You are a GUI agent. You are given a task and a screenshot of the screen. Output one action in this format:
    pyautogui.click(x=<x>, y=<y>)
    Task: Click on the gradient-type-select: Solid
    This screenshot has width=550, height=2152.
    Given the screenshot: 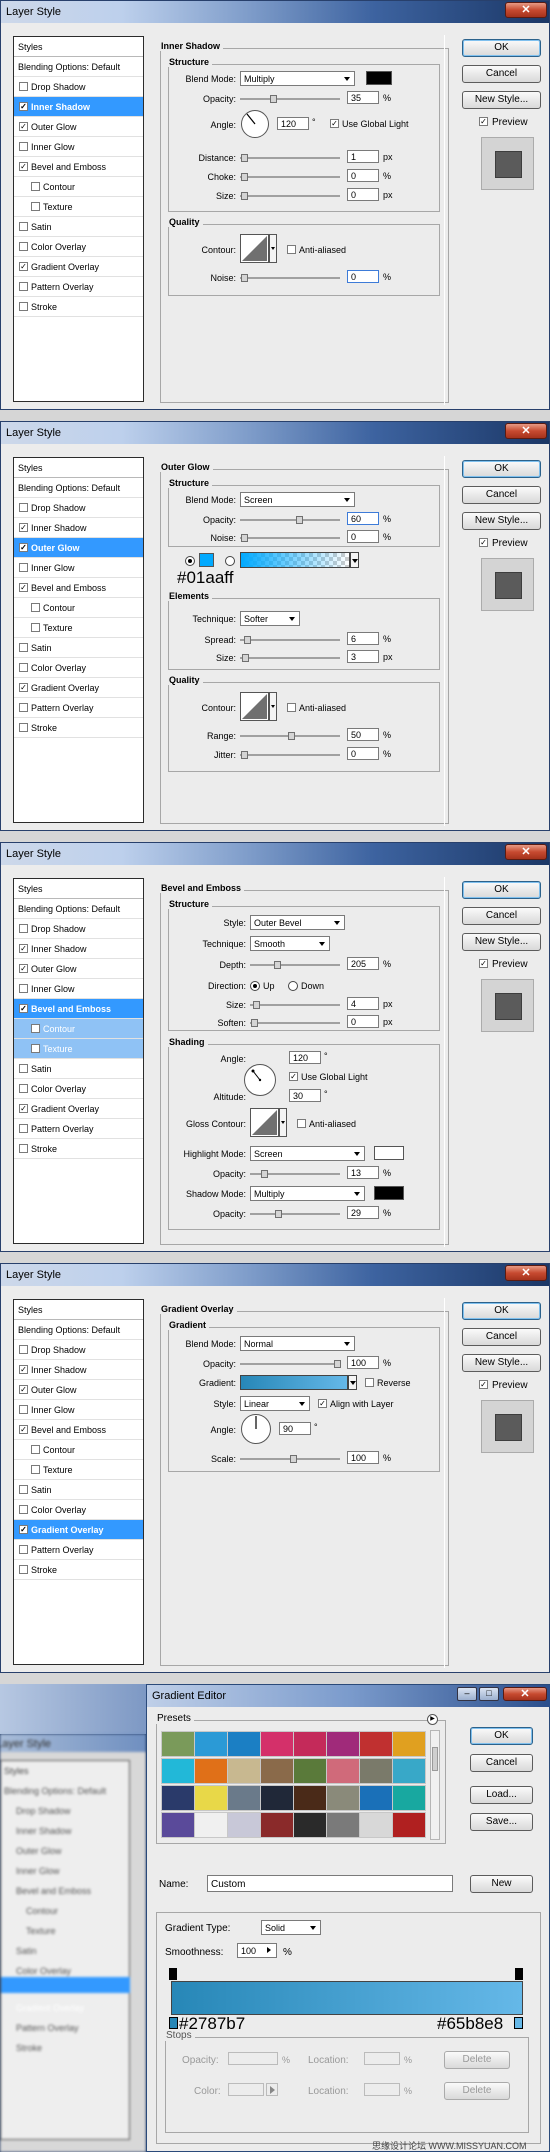 What is the action you would take?
    pyautogui.click(x=291, y=1927)
    